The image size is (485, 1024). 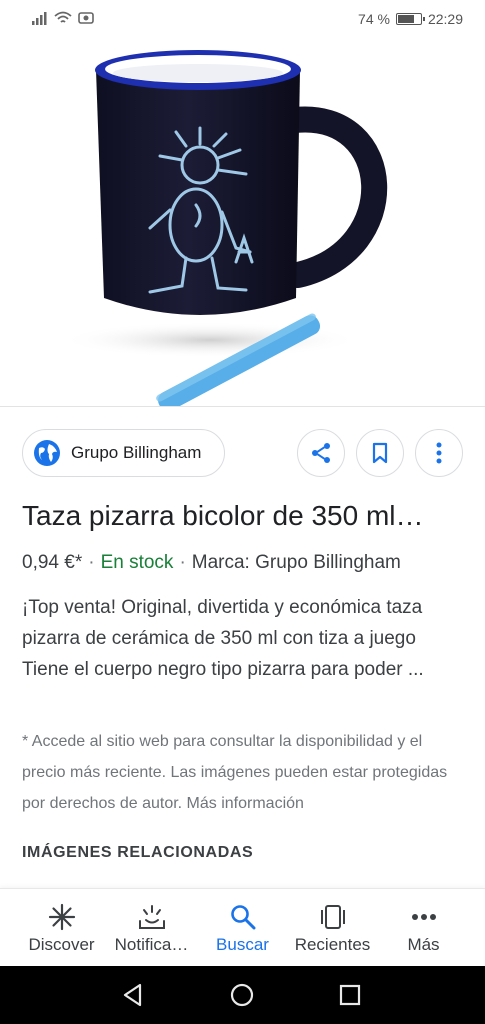 I want to click on wifi-icon, so click(x=63, y=17).